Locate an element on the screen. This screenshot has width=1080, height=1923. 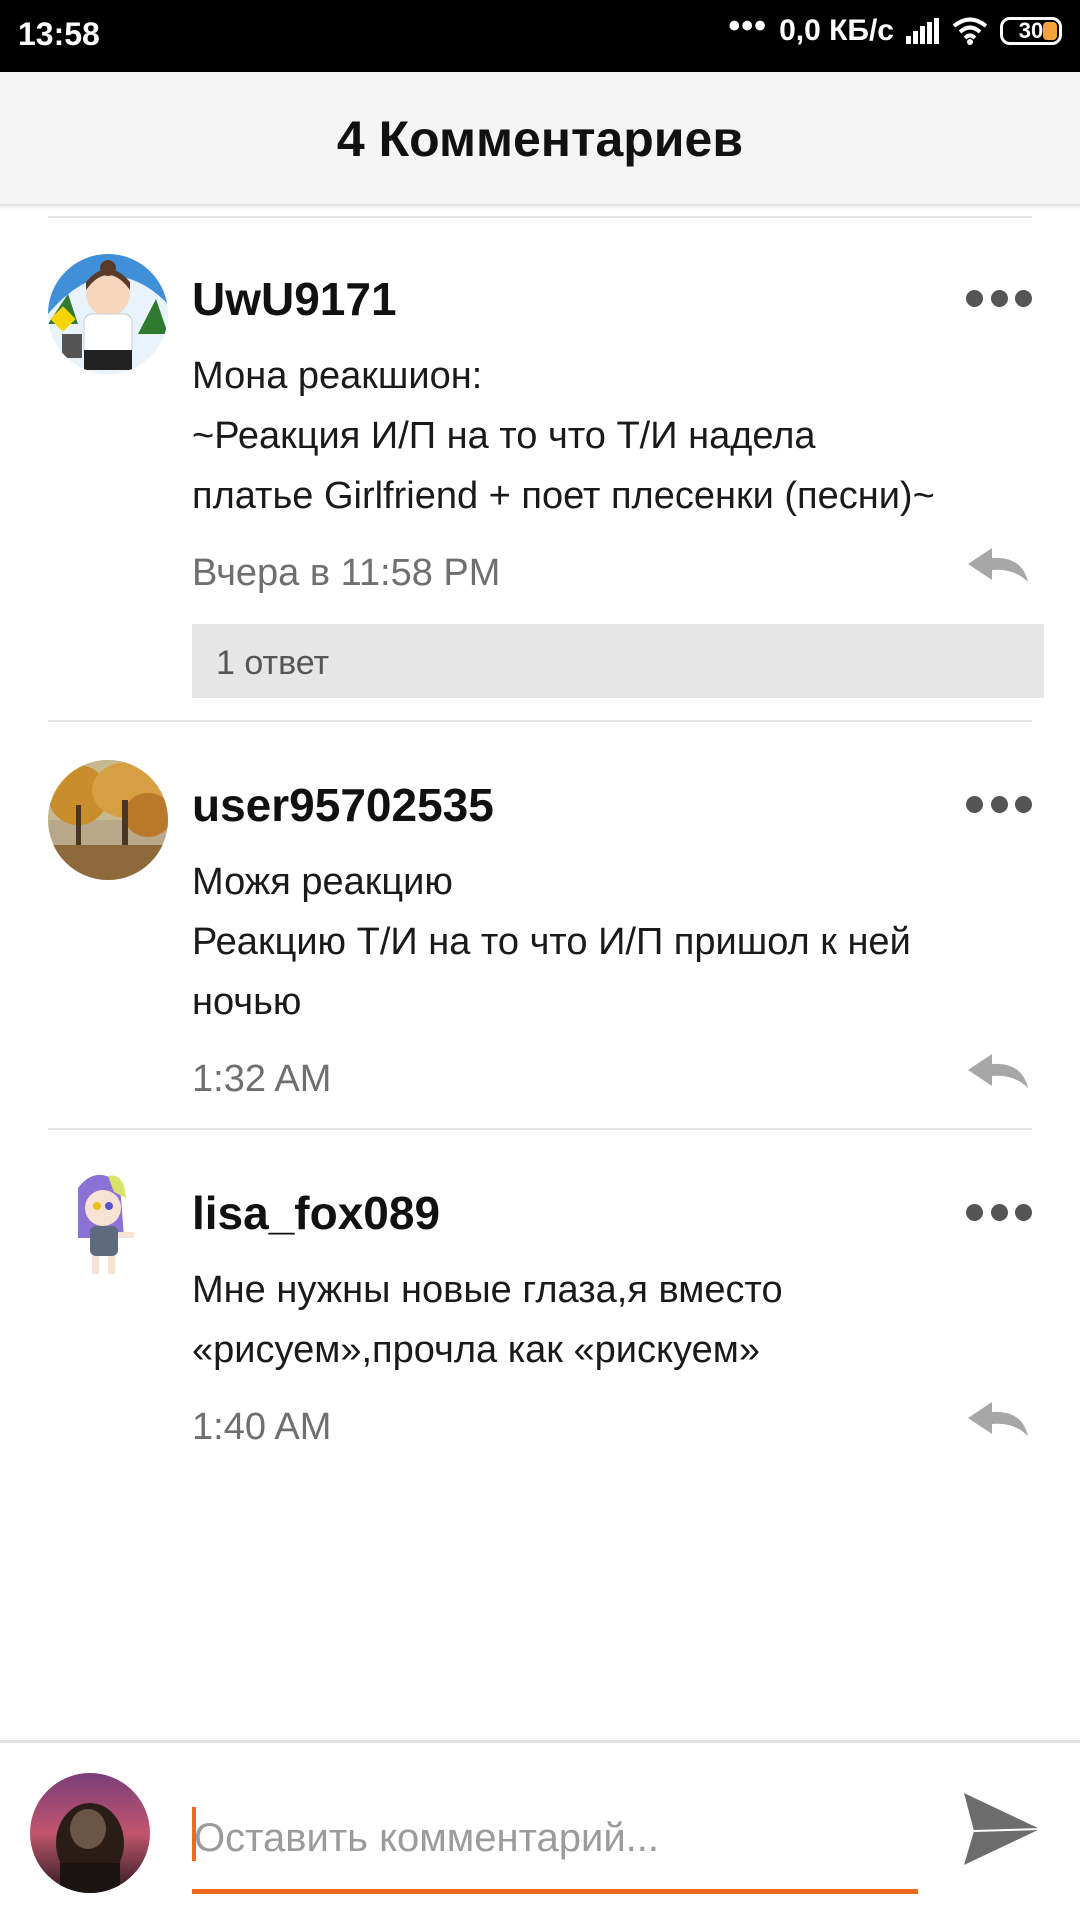
comment-line: «рисуем»,прочла как «рискуем» is located at coordinates (476, 1350).